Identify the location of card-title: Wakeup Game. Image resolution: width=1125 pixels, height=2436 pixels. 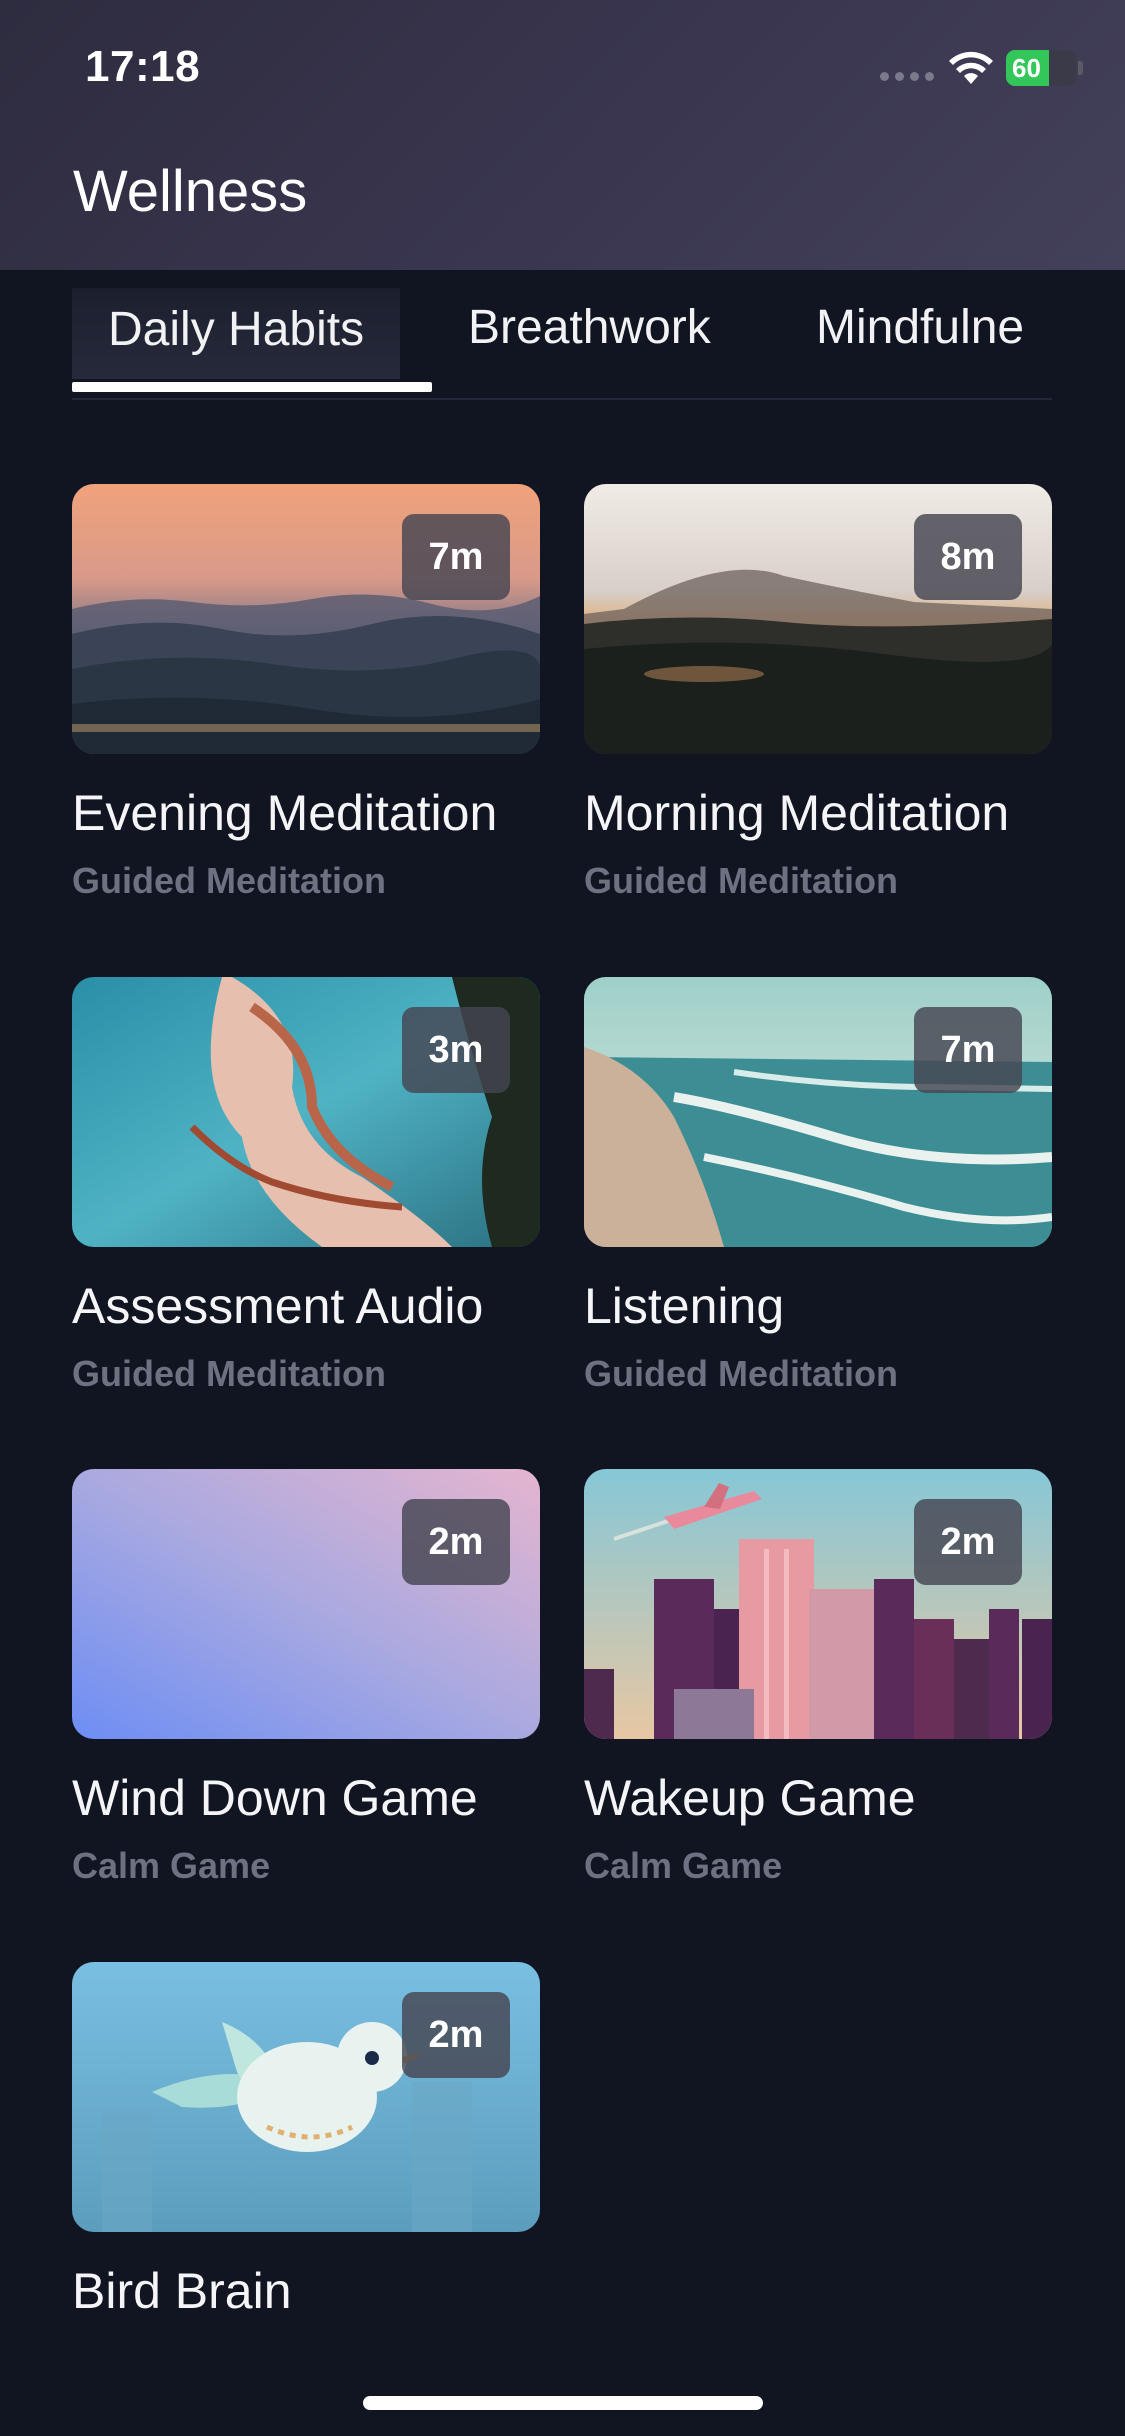
(750, 1798).